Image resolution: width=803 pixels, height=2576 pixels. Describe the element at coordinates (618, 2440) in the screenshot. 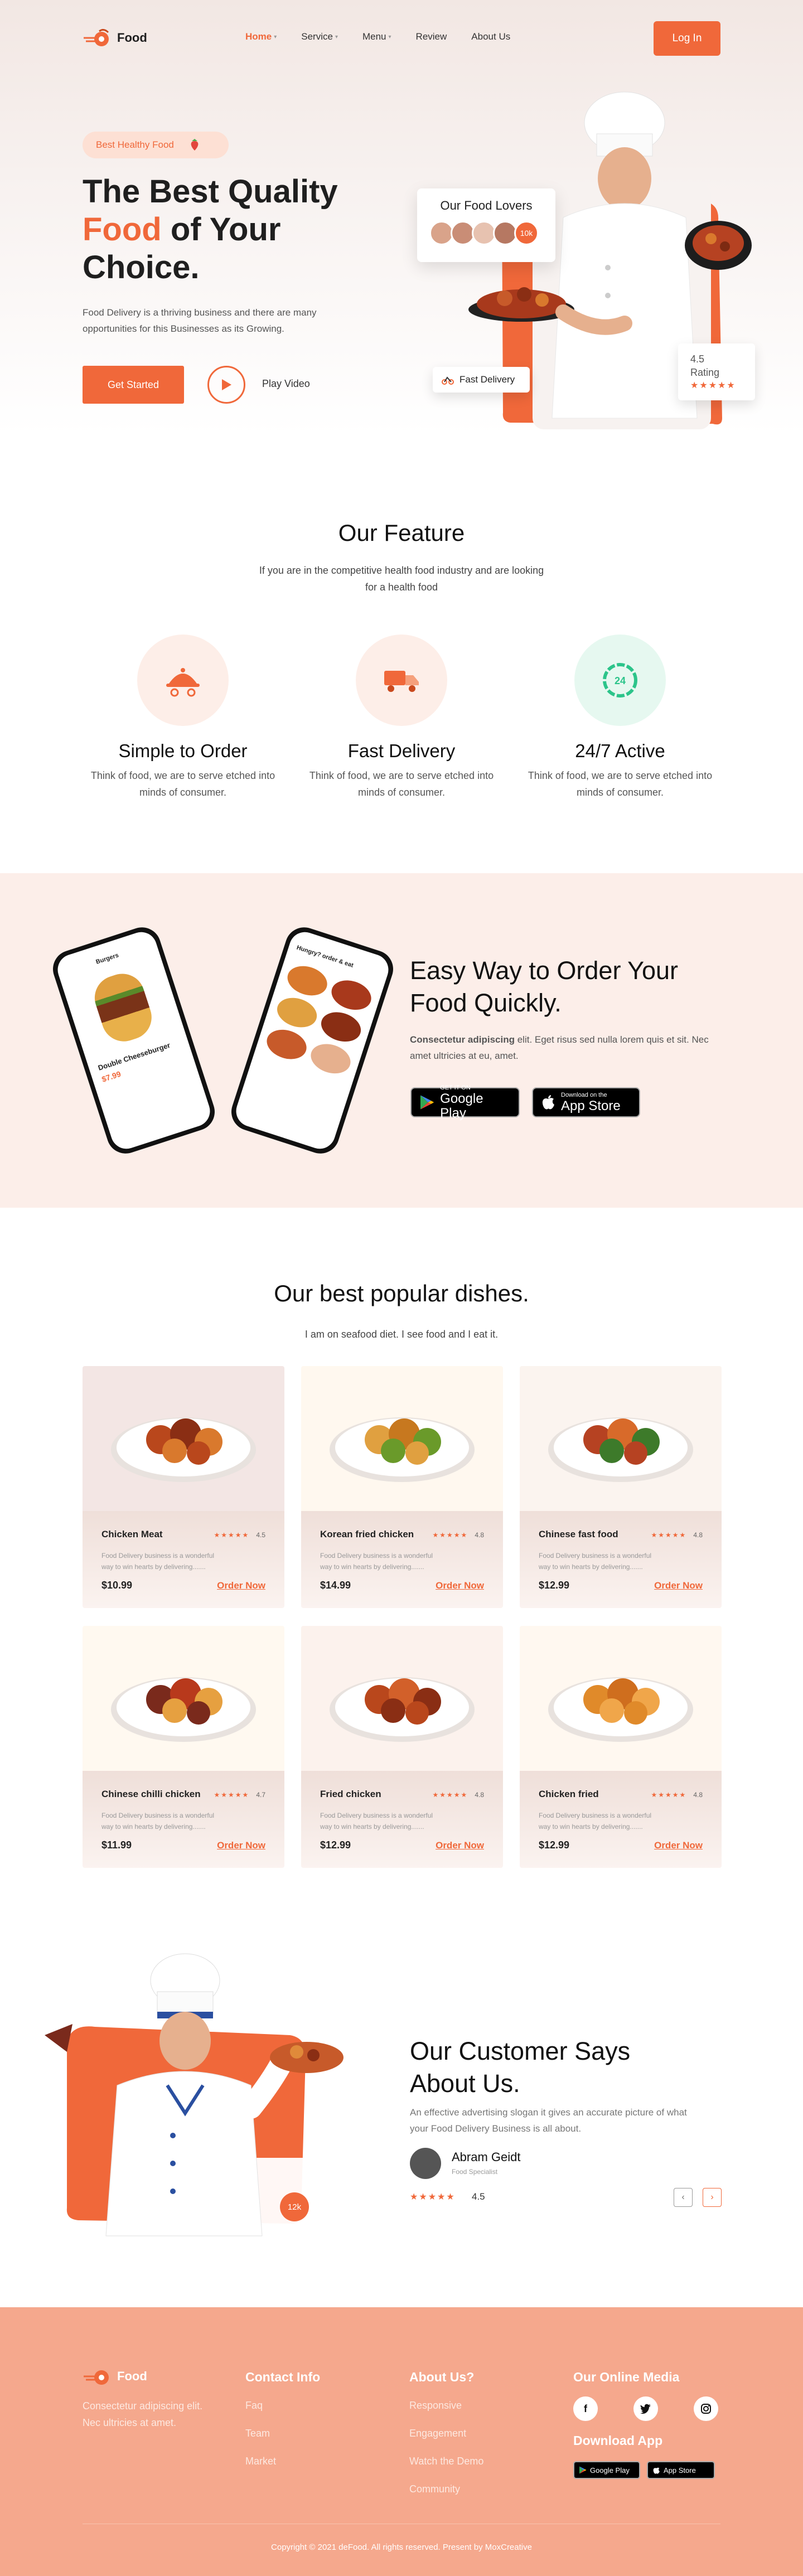

I see `download-title: Download App` at that location.